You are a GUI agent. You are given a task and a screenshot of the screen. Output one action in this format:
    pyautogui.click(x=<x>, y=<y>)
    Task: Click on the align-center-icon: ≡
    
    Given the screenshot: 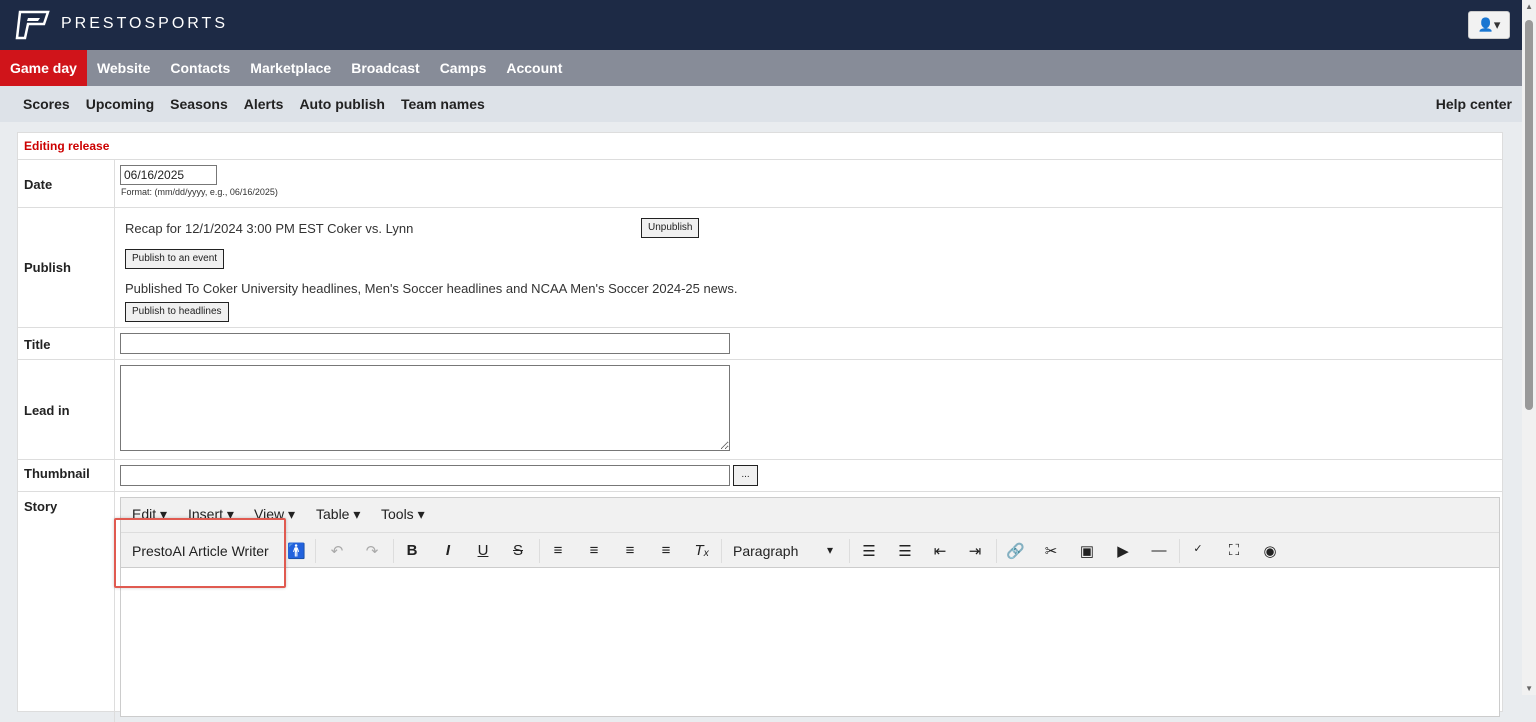 What is the action you would take?
    pyautogui.click(x=594, y=550)
    